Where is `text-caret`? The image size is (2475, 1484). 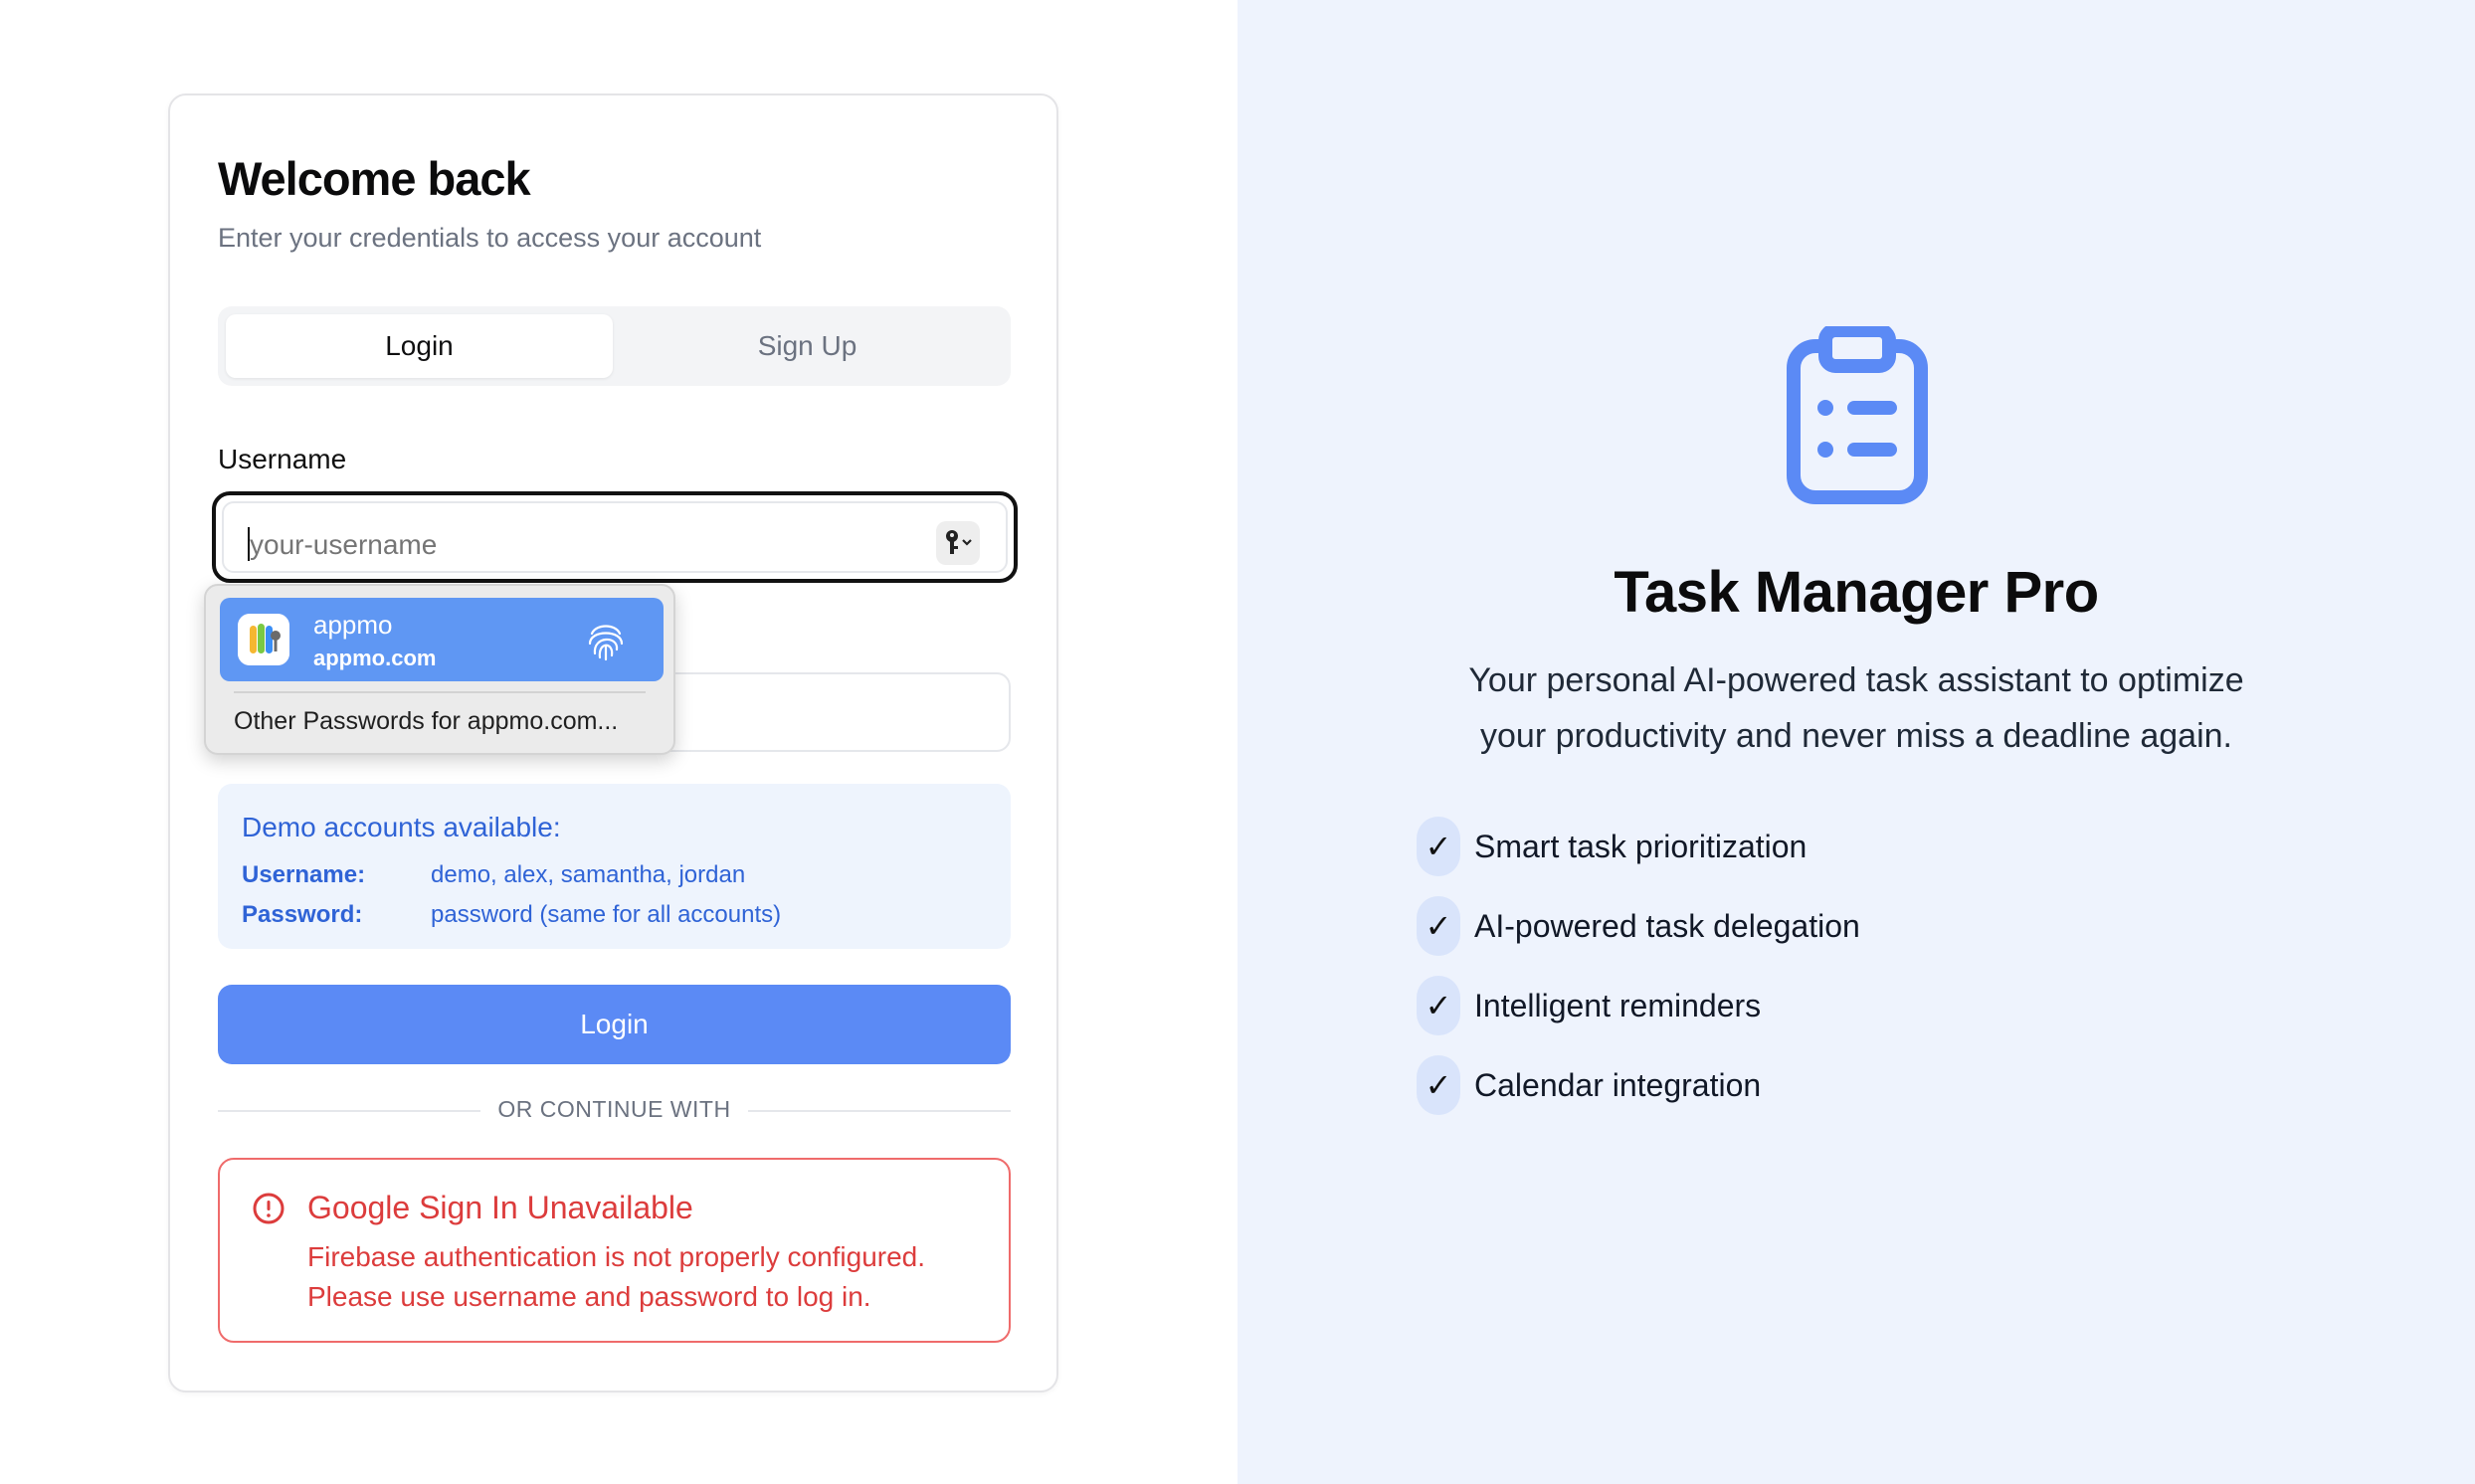 text-caret is located at coordinates (249, 544).